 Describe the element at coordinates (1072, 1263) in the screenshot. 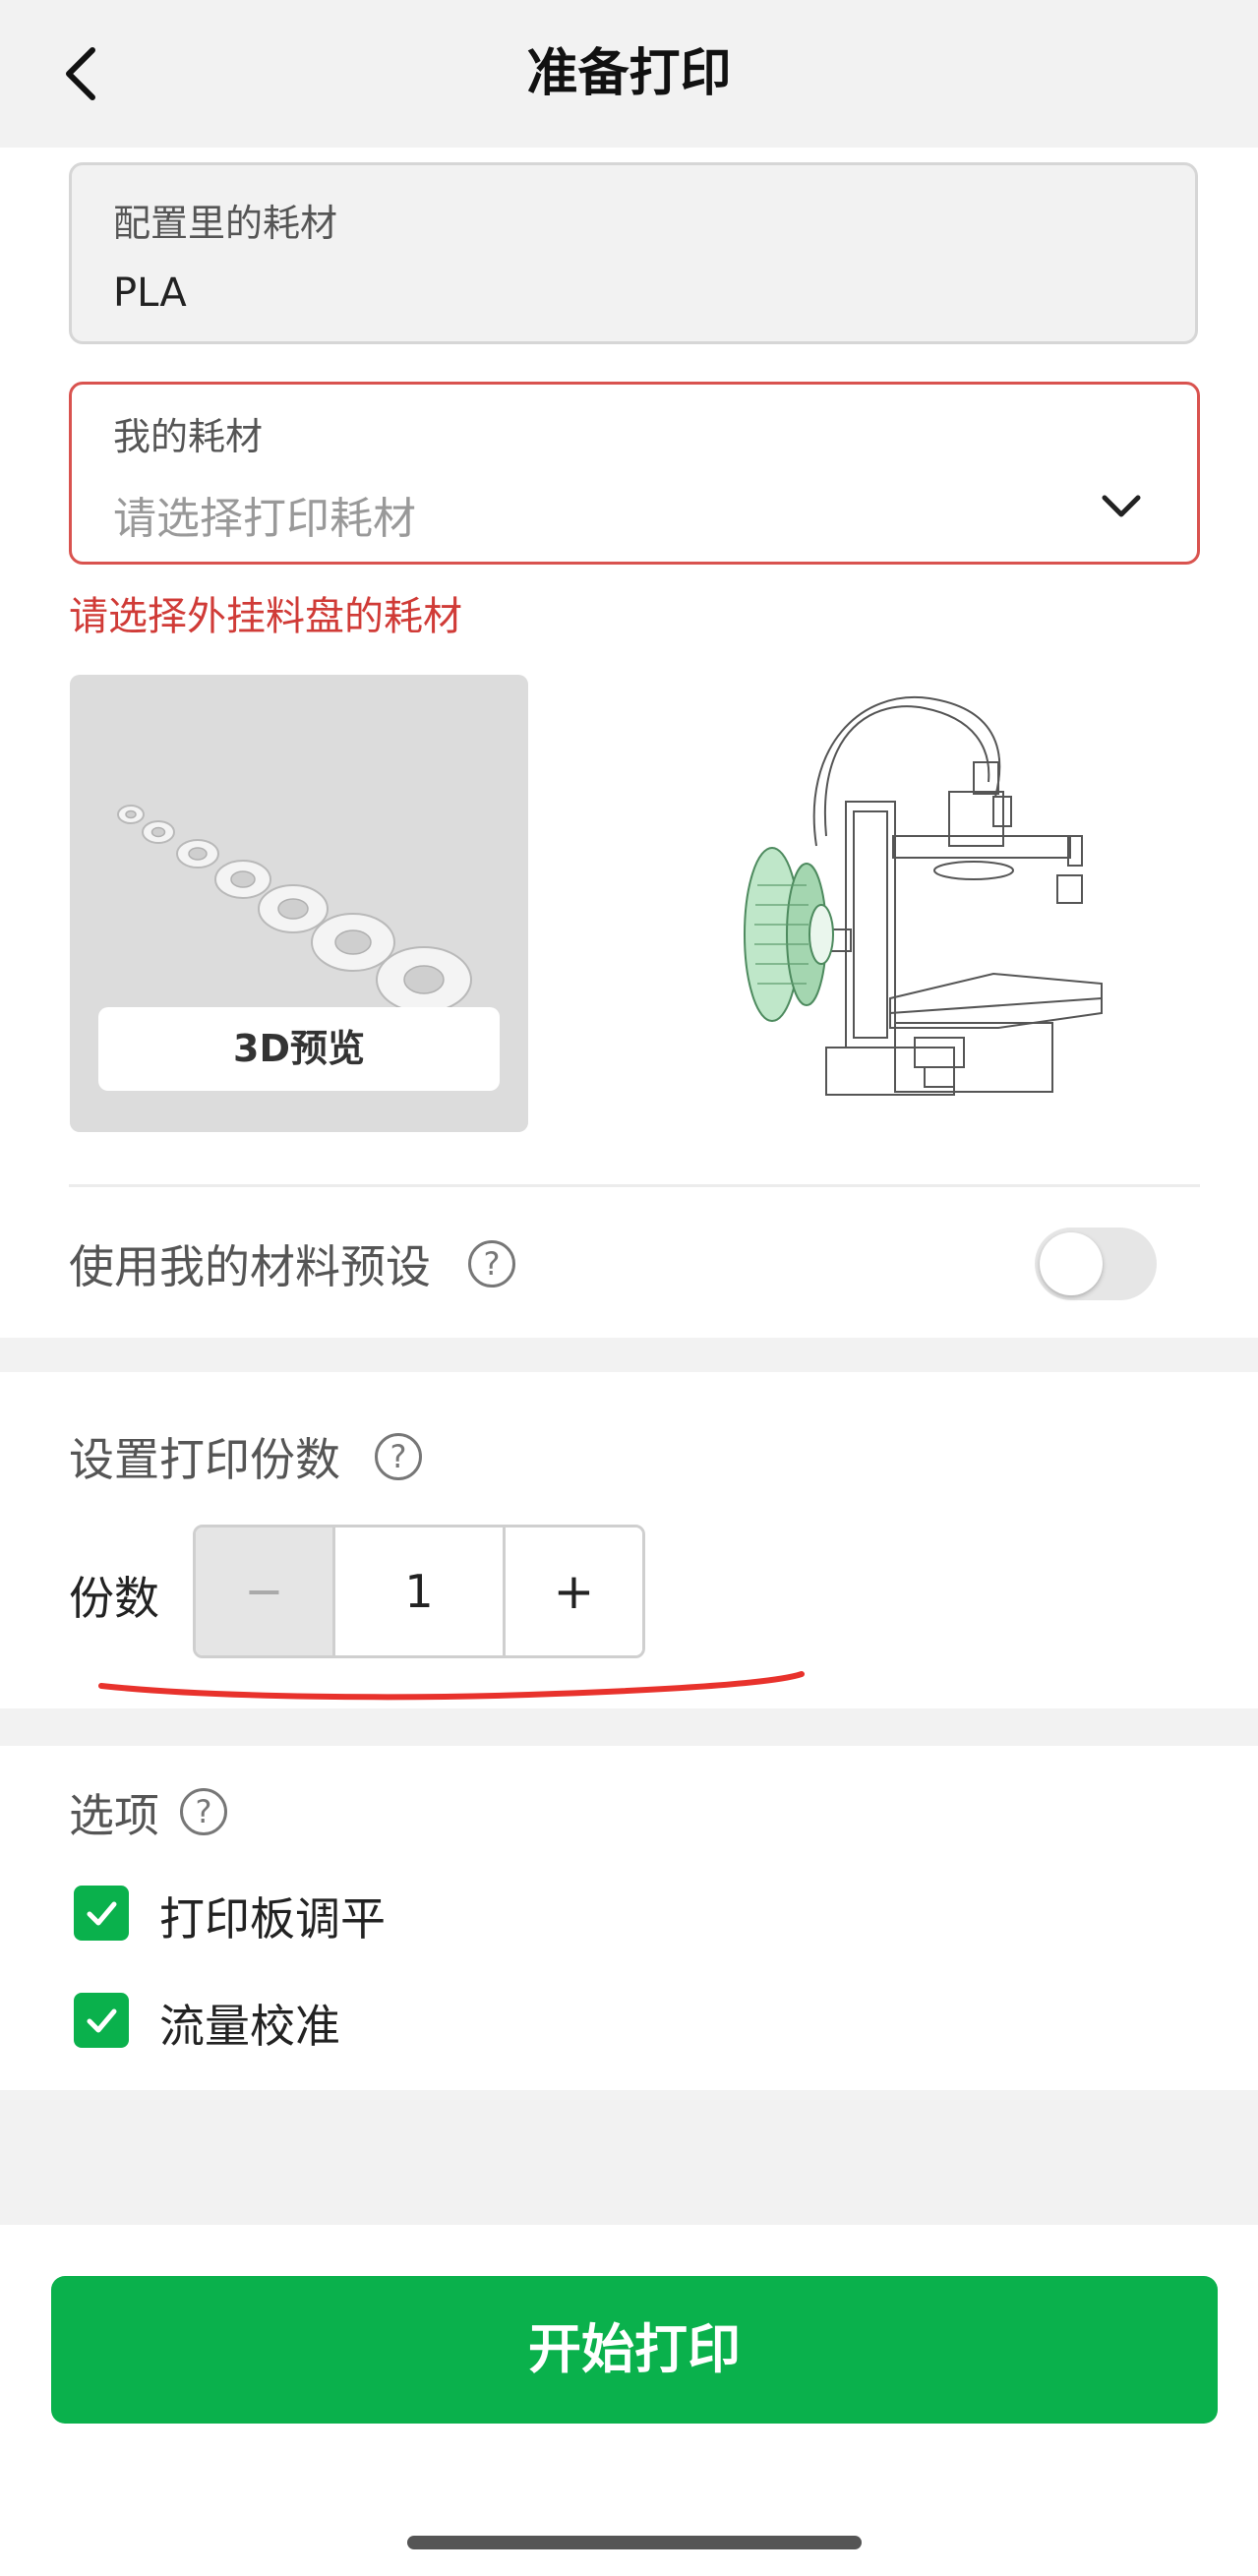

I see `toggle-knob` at that location.